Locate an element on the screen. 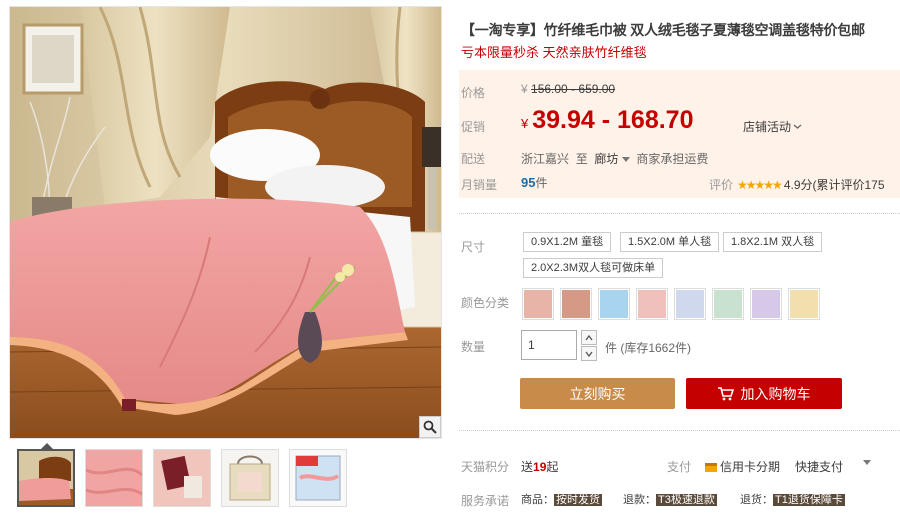 Image resolution: width=900 pixels, height=514 pixels. ship-destination: 廊坊 is located at coordinates (606, 159).